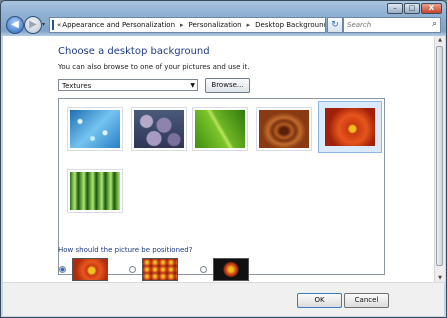 The height and width of the screenshot is (318, 447). What do you see at coordinates (335, 25) in the screenshot?
I see `refresh-button: ↻` at bounding box center [335, 25].